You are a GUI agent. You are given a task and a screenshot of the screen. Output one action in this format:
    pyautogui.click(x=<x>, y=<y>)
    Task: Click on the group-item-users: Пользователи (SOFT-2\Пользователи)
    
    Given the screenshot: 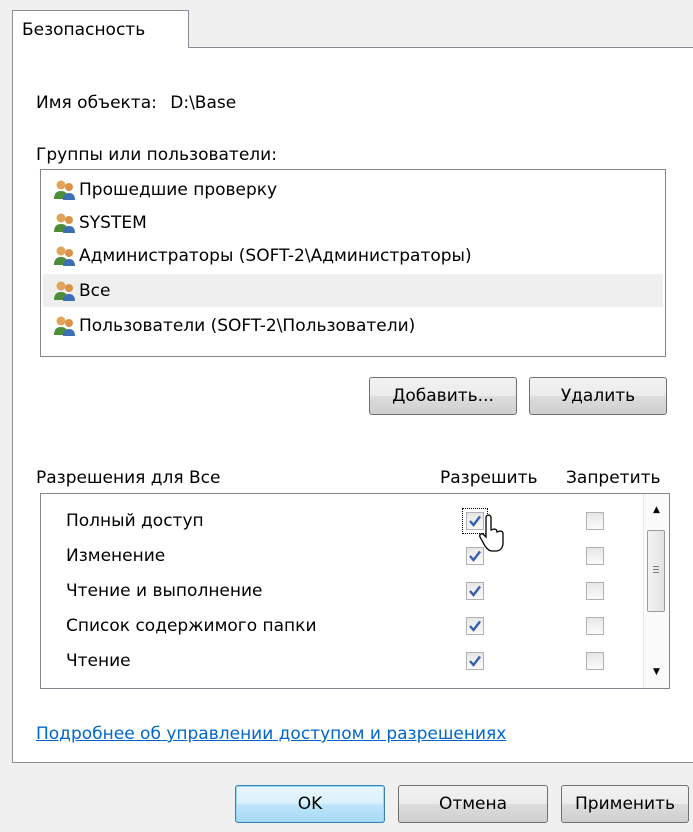 What is the action you would take?
    pyautogui.click(x=353, y=325)
    